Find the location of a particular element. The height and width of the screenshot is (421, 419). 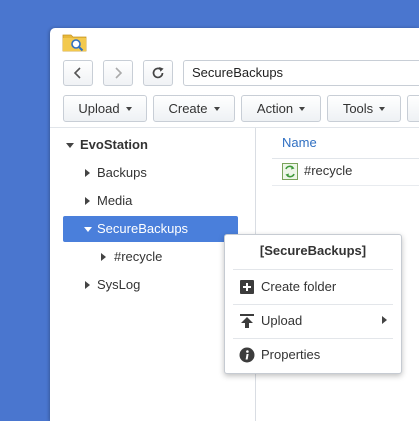

tree-node-label: EvoStation is located at coordinates (114, 144).